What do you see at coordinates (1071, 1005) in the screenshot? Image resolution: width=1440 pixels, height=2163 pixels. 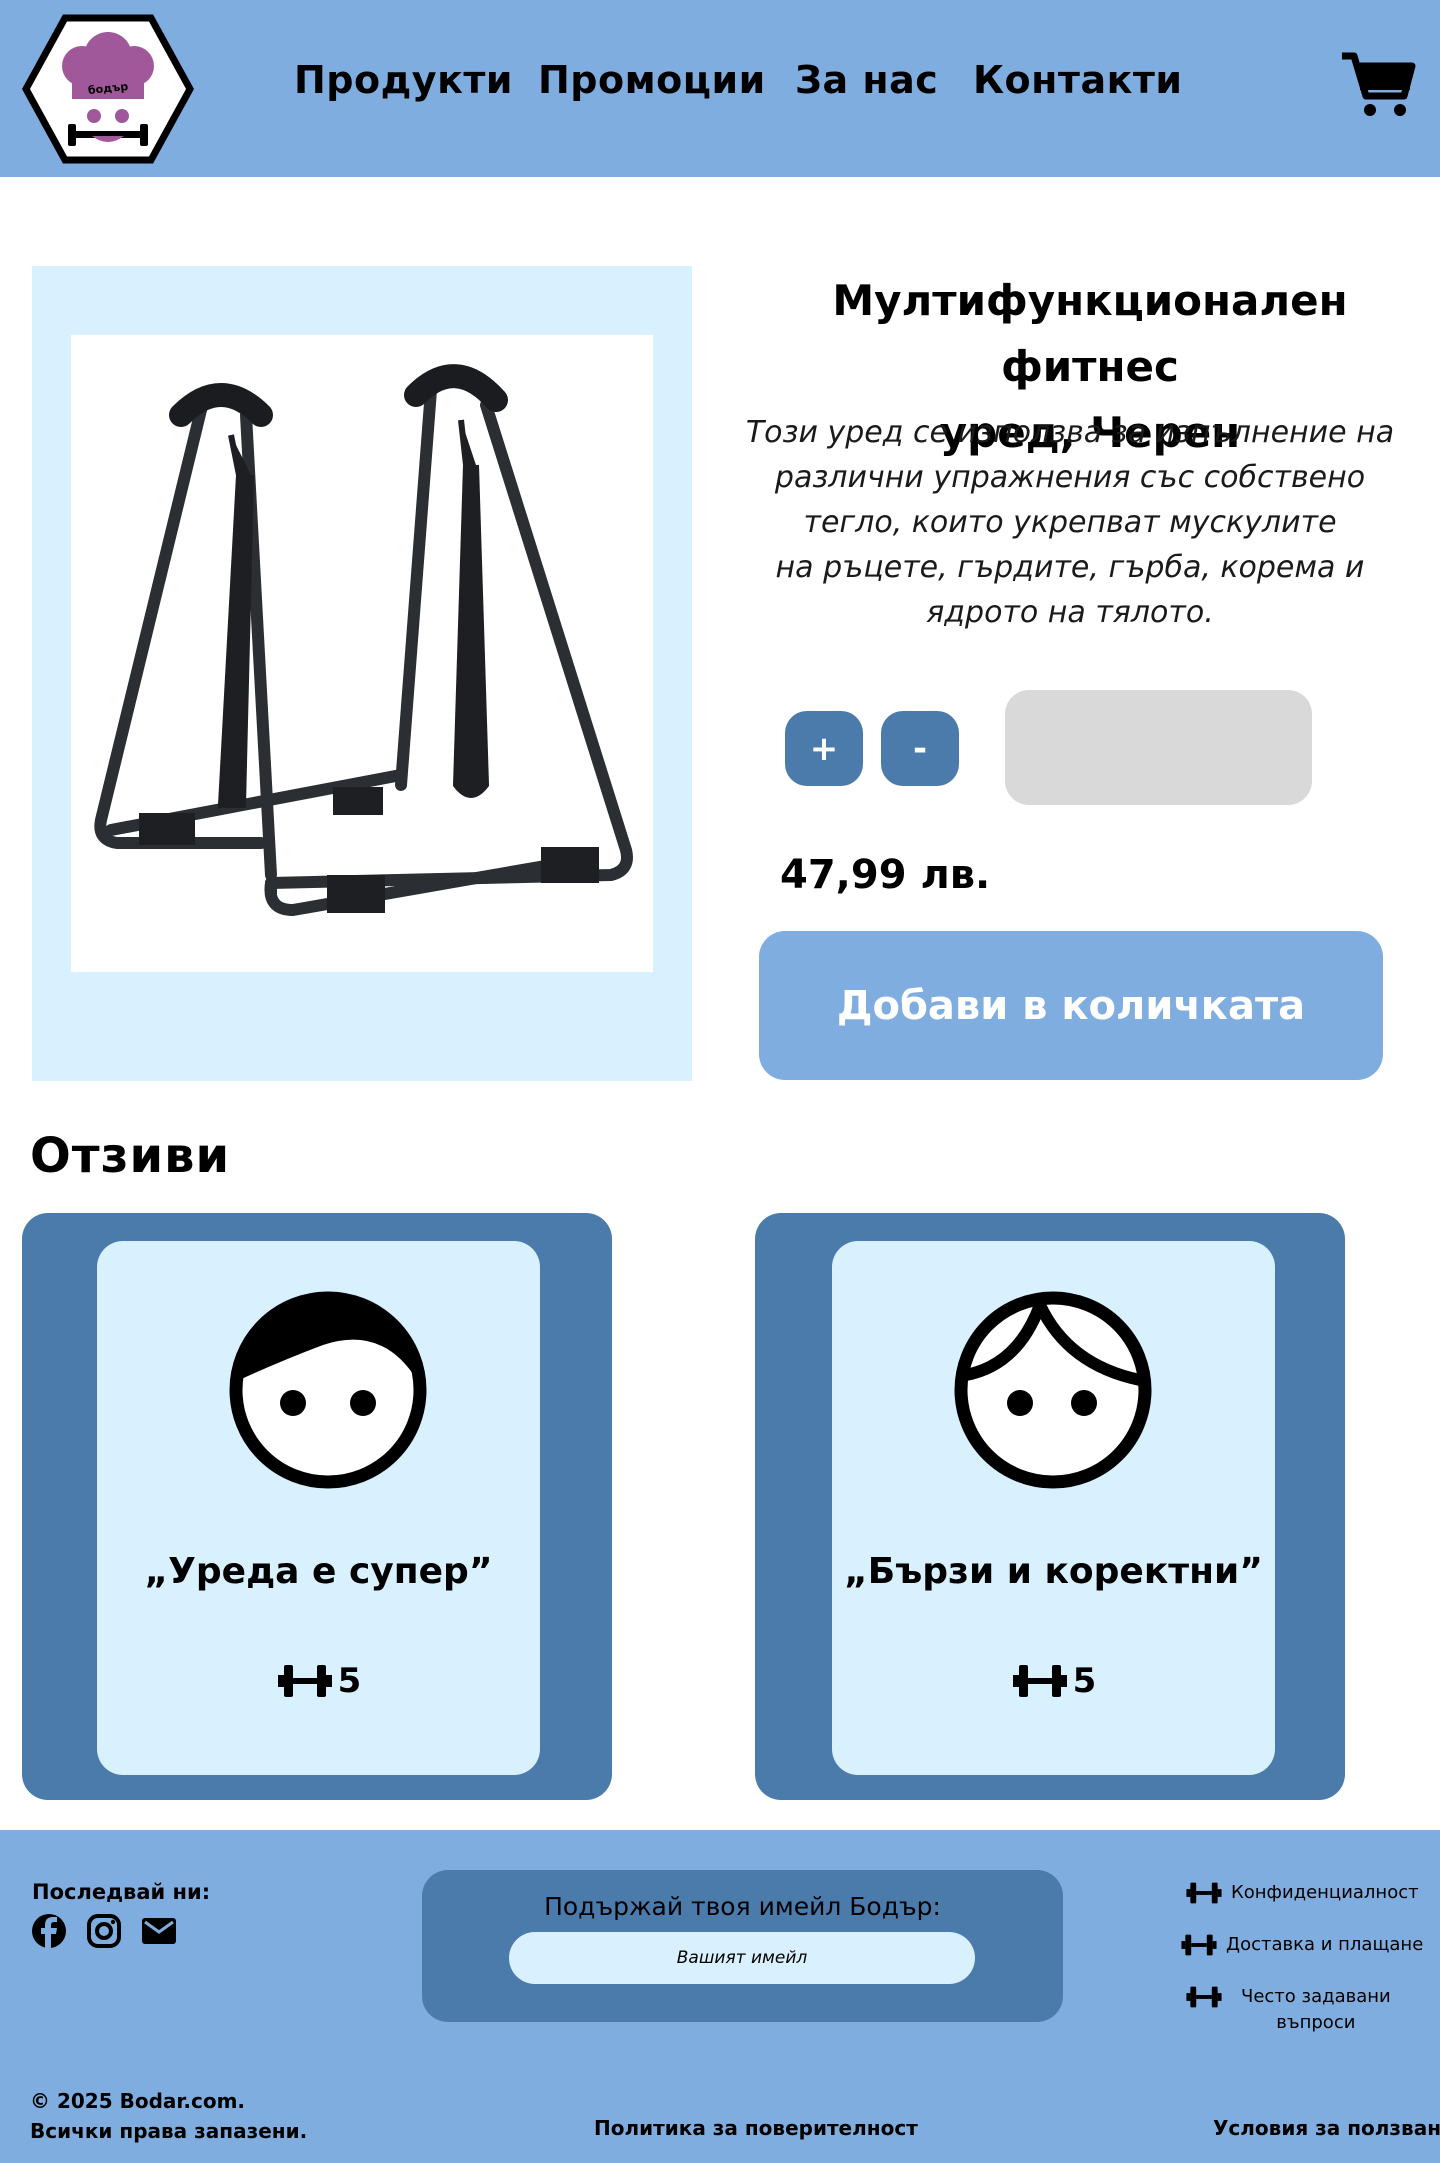 I see `add-to-cart-button: Добави в количката` at bounding box center [1071, 1005].